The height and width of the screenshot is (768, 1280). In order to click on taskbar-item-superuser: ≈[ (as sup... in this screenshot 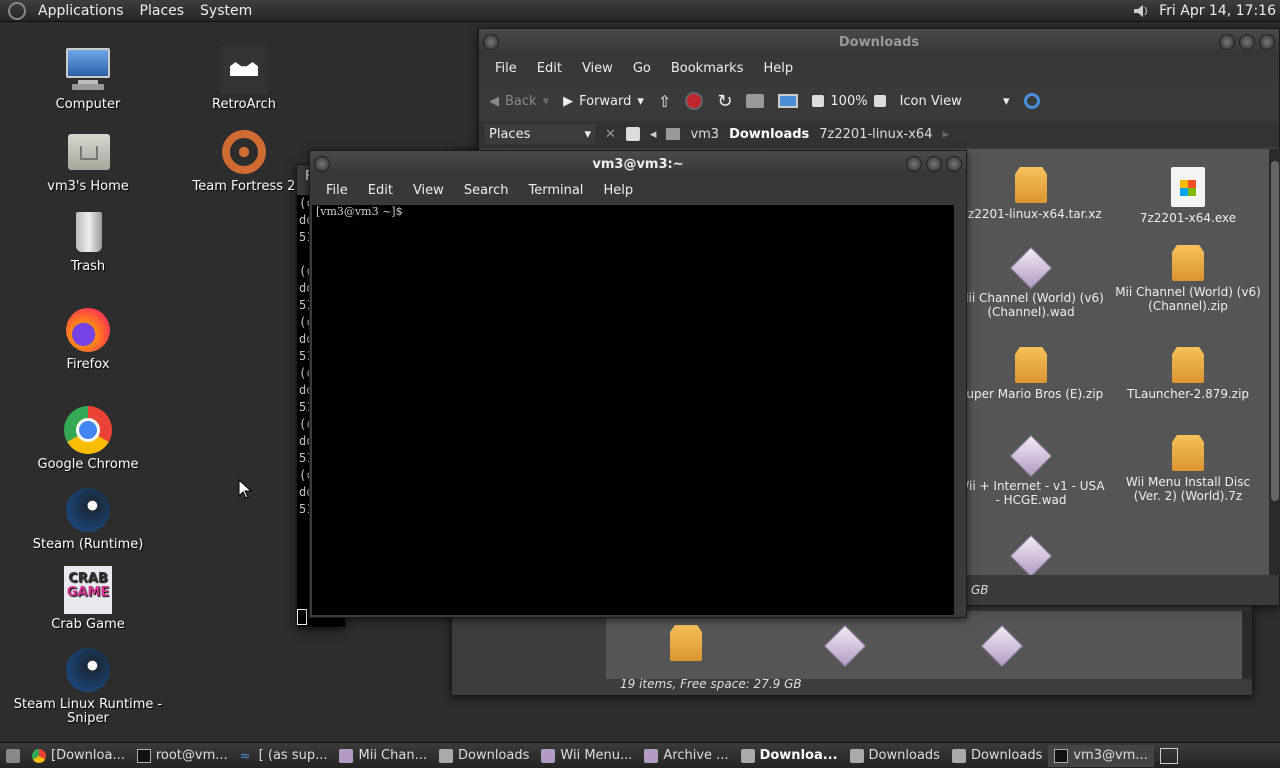, I will do `click(284, 756)`.